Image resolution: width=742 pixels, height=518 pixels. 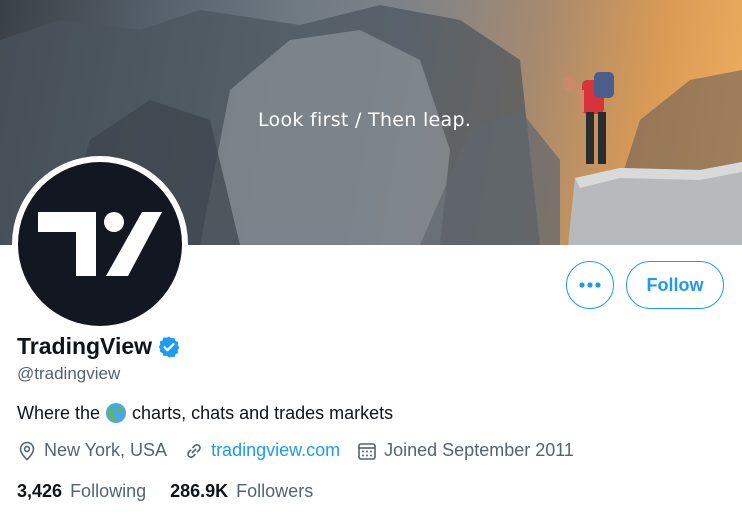 What do you see at coordinates (675, 285) in the screenshot?
I see `follow-button: Follow` at bounding box center [675, 285].